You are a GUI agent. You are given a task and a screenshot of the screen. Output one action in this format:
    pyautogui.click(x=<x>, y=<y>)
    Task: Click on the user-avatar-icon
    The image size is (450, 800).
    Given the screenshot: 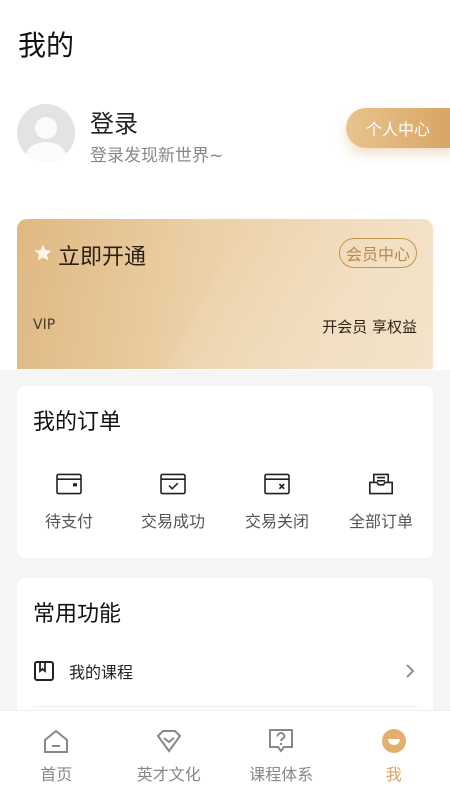 What is the action you would take?
    pyautogui.click(x=46, y=133)
    